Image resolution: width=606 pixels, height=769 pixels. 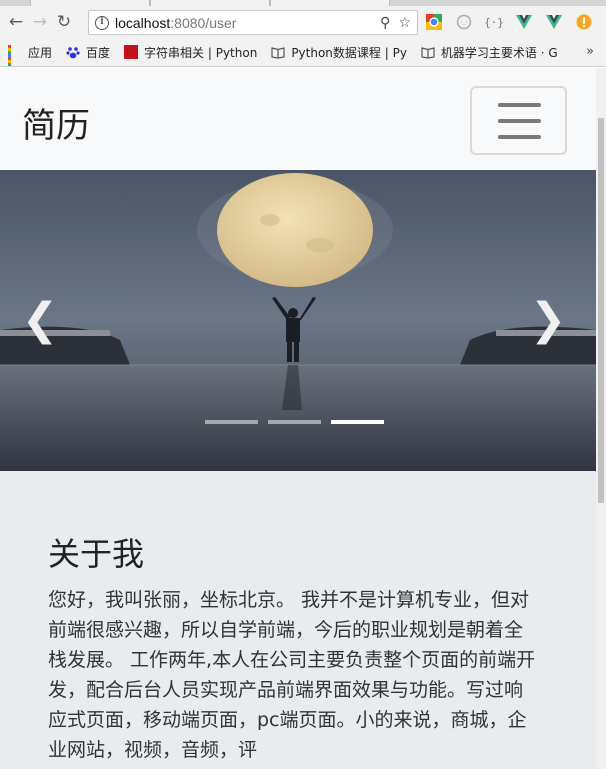 I want to click on browser-toolbar: ← → ↻ i localhost:8080/user ⚲ ☆ ·.· {·}, so click(x=303, y=22).